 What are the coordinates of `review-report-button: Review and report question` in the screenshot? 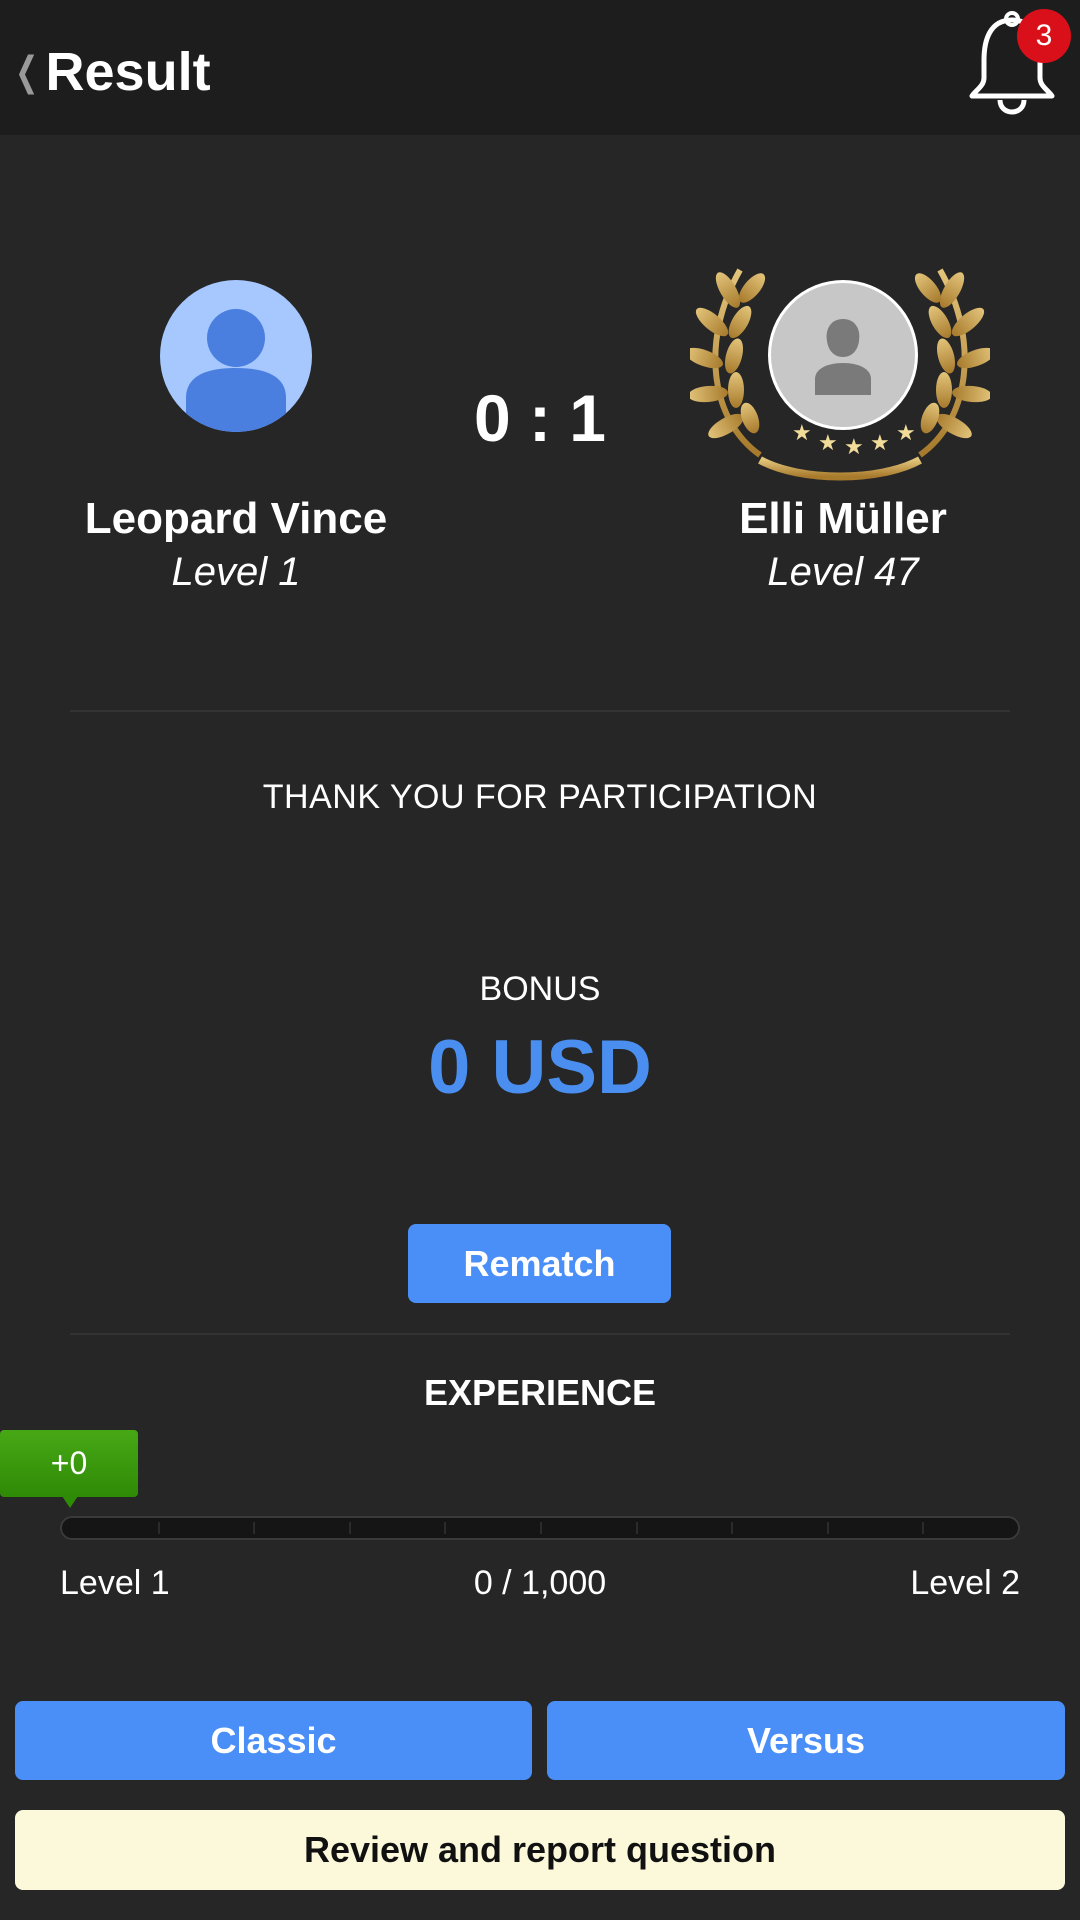 It's located at (540, 1850).